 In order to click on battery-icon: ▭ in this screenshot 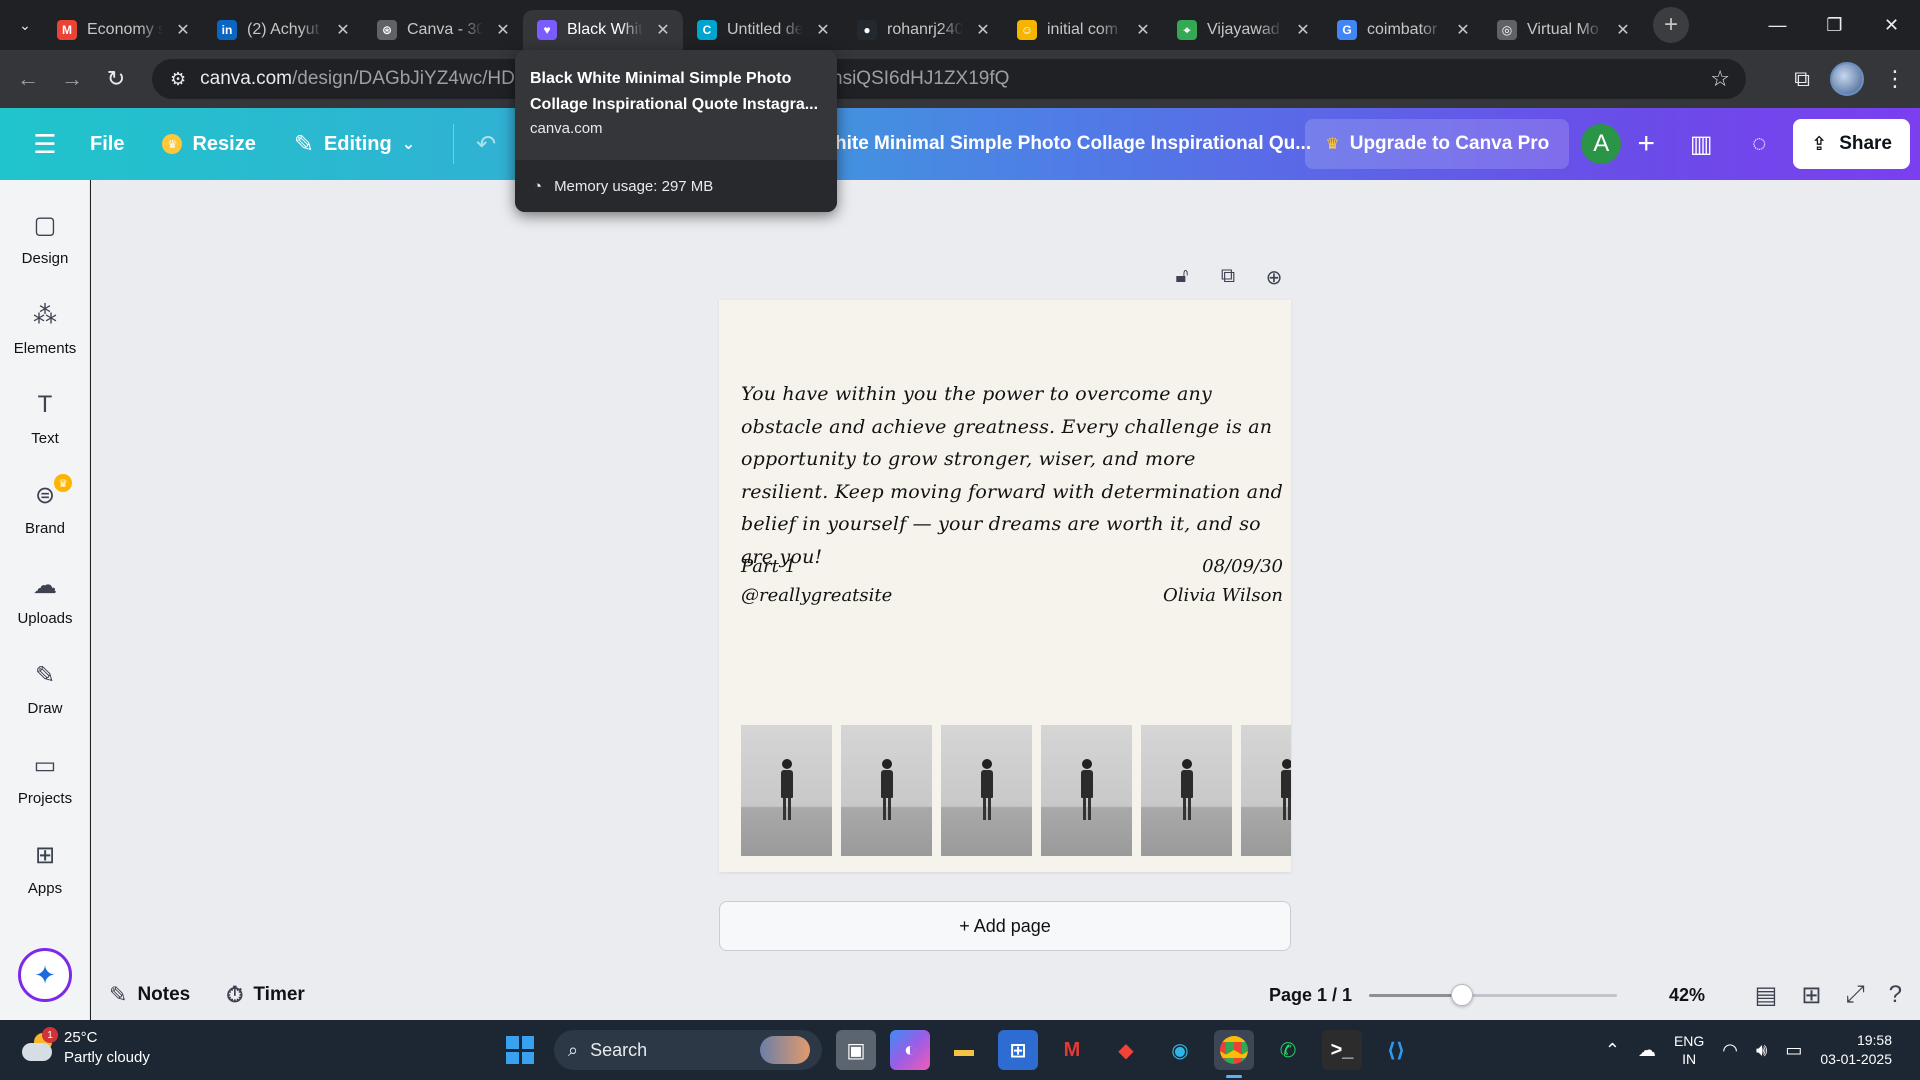, I will do `click(1793, 1050)`.